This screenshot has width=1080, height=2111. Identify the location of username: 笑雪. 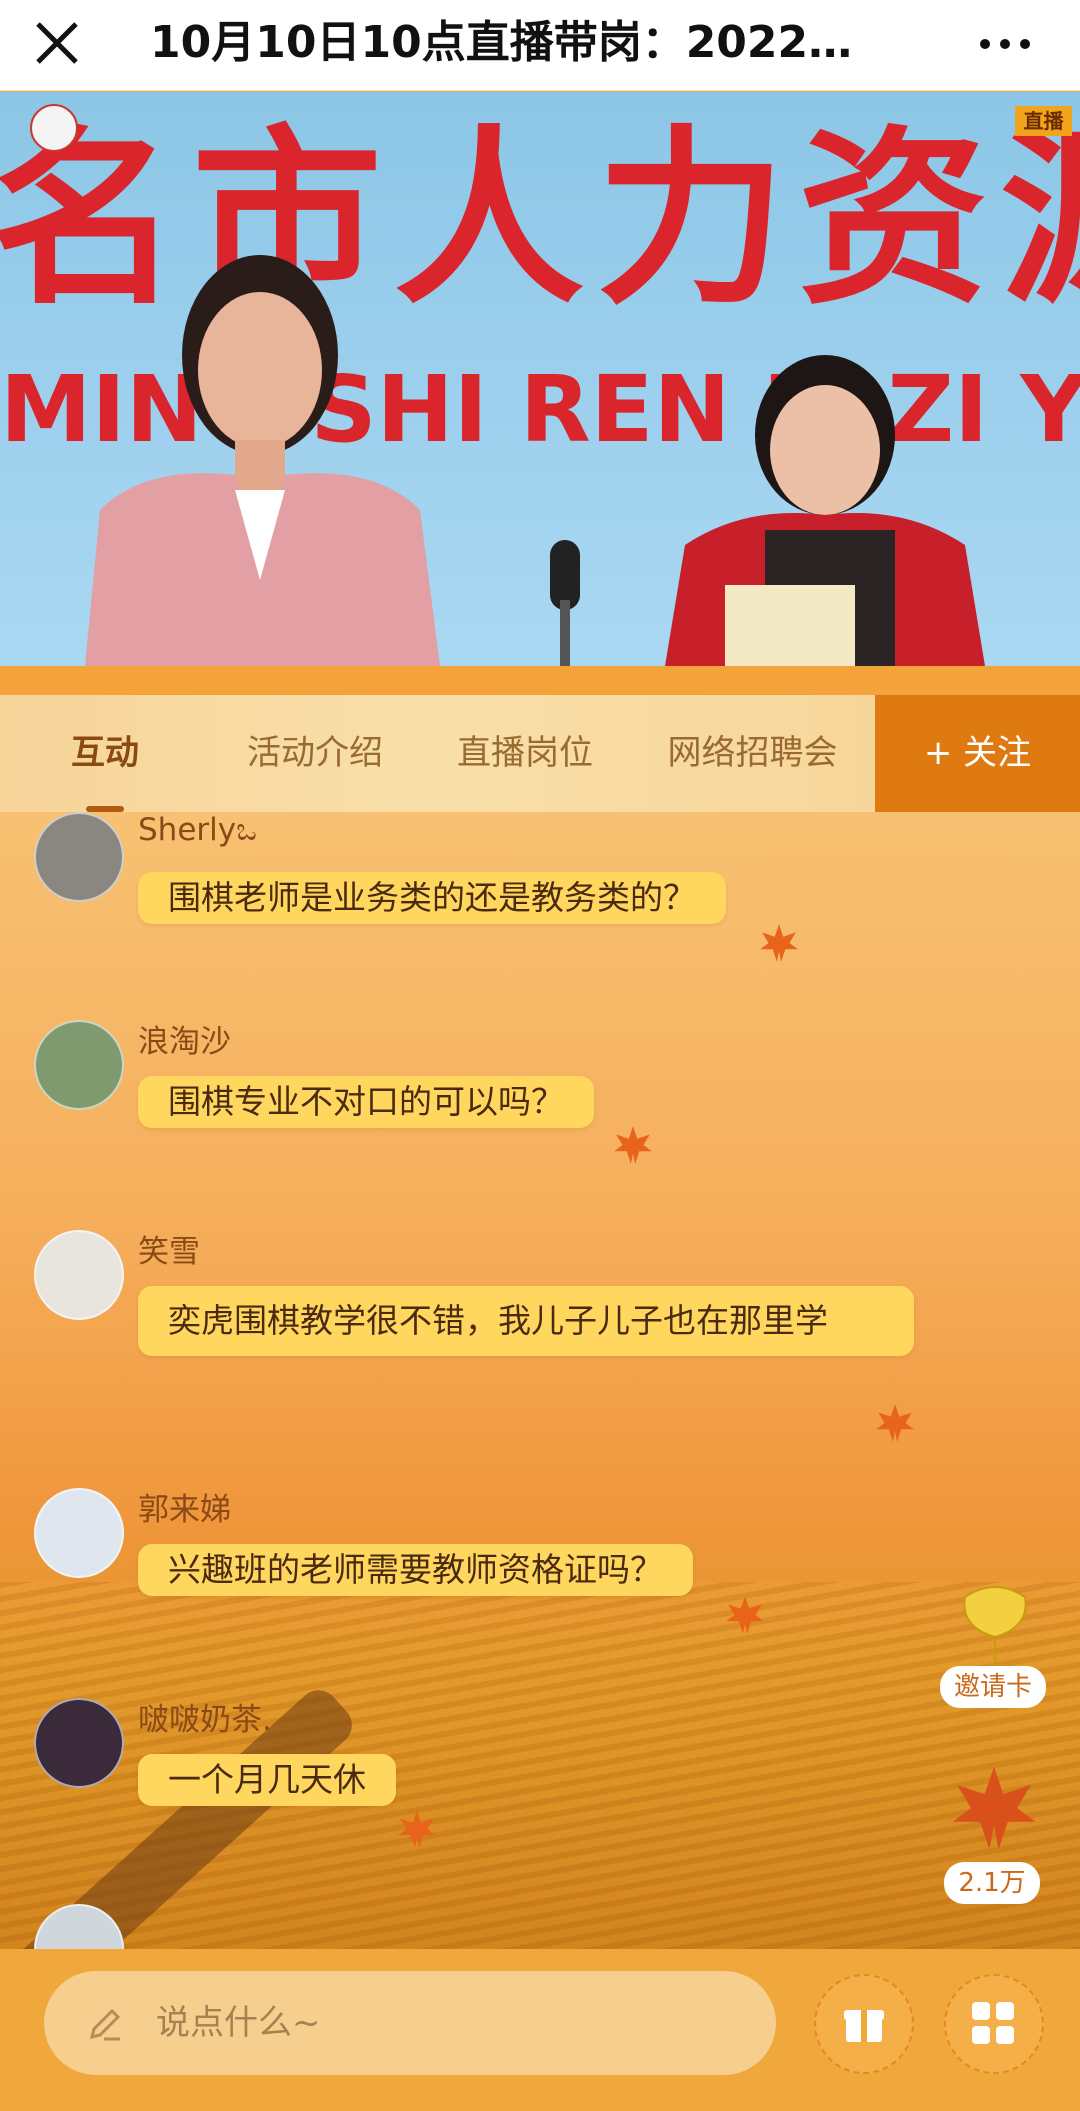
(169, 1252).